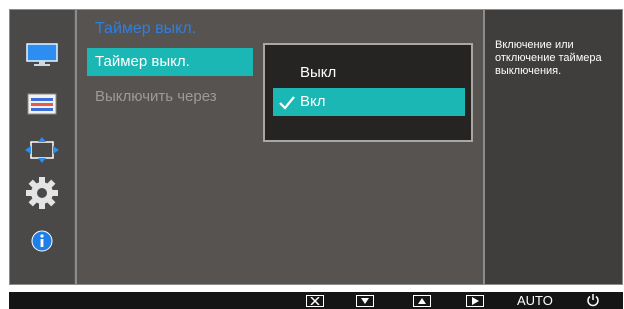  Describe the element at coordinates (535, 300) in the screenshot. I see `auto-button: AUTO` at that location.